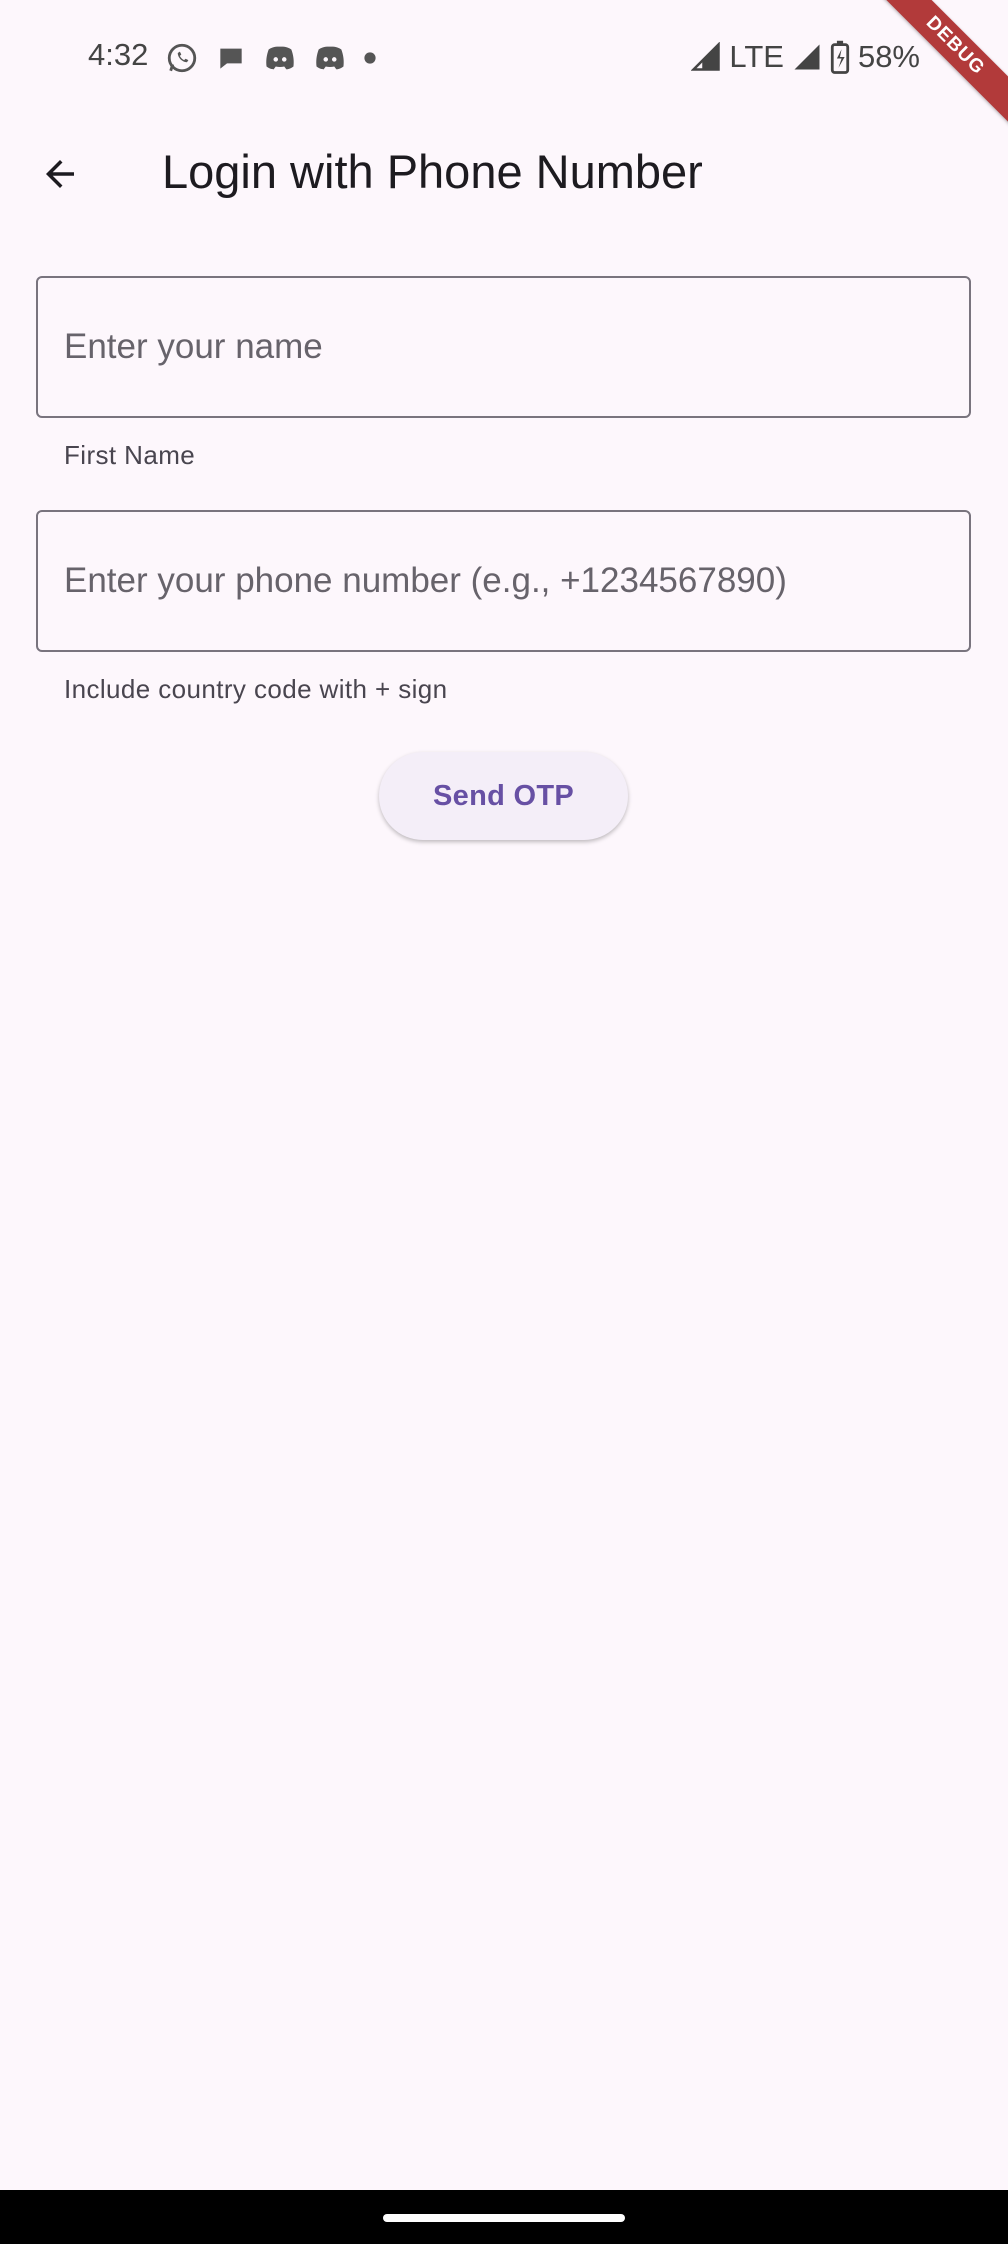 The image size is (1008, 2244). I want to click on status-bar: 4:32 LTE 58%, so click(504, 58).